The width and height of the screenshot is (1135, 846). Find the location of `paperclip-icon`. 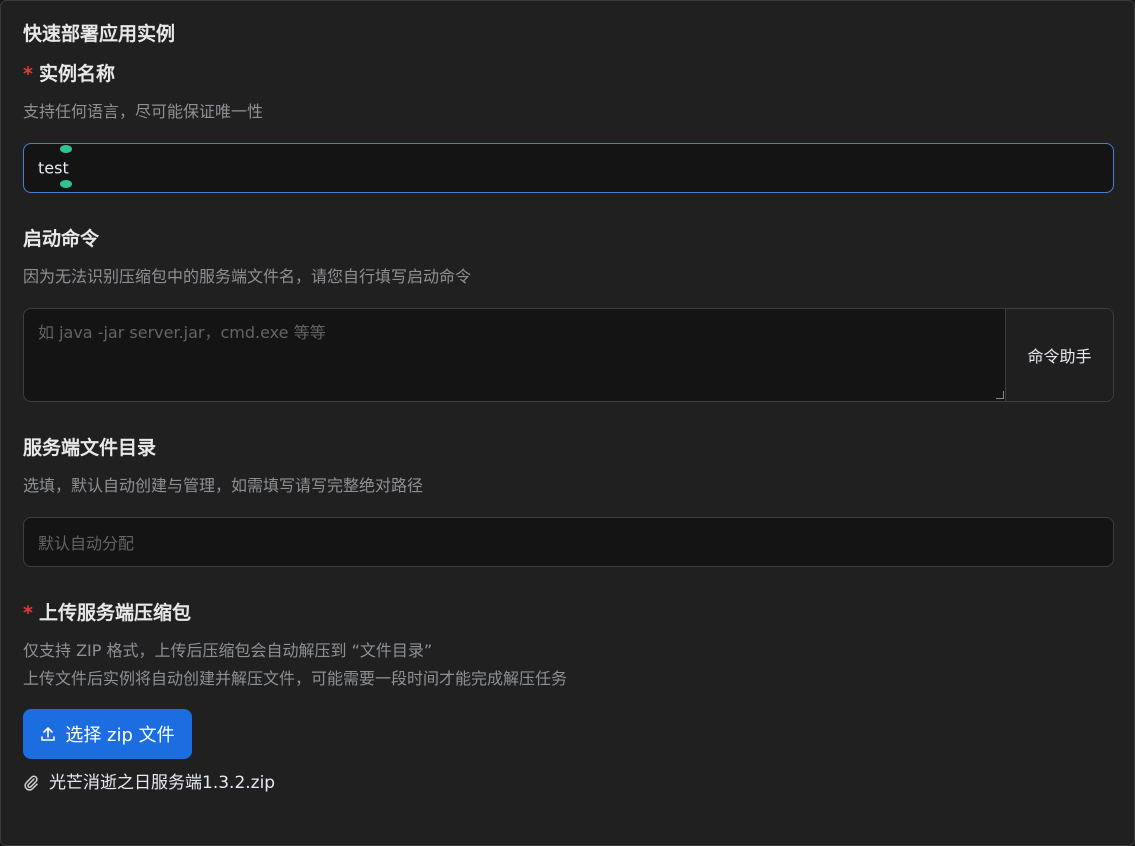

paperclip-icon is located at coordinates (31, 783).